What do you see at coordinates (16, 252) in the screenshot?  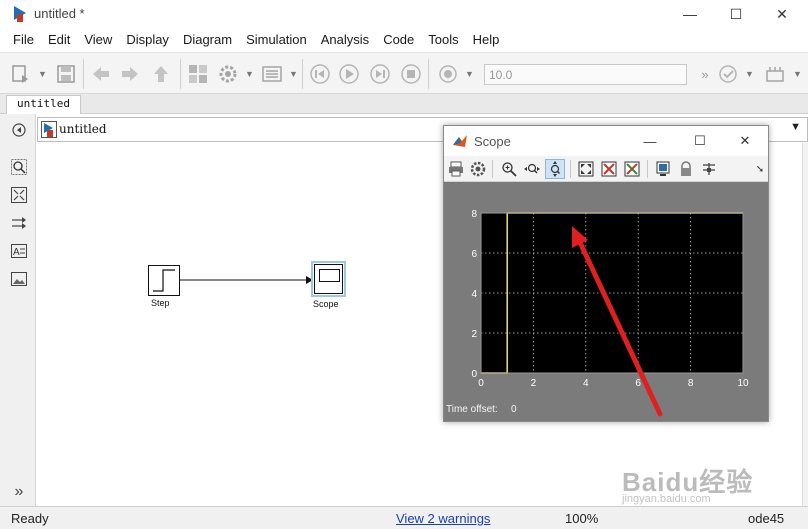 I see `svg-text: A` at bounding box center [16, 252].